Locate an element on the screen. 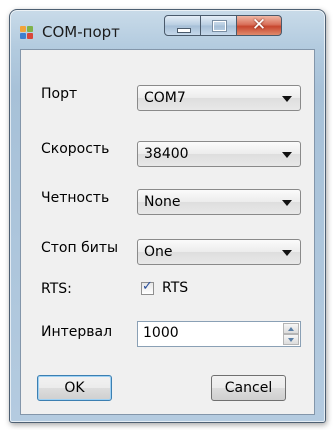 The image size is (333, 430). interval-label: Интервал is located at coordinates (77, 332).